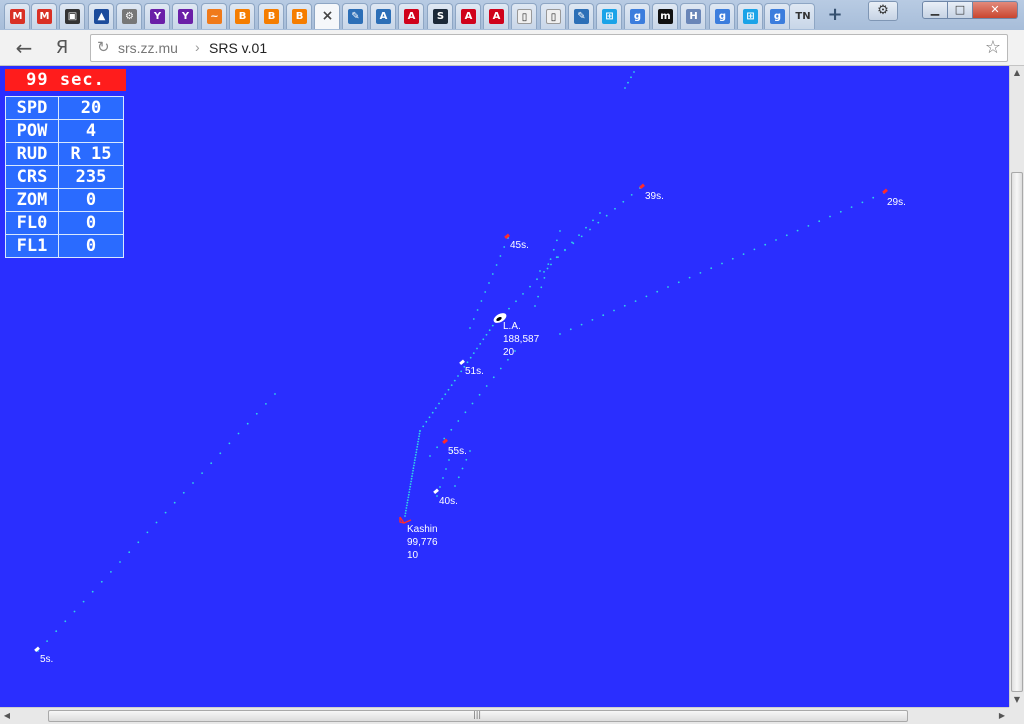 The image size is (1024, 724). What do you see at coordinates (24, 48) in the screenshot?
I see `back-button: ←` at bounding box center [24, 48].